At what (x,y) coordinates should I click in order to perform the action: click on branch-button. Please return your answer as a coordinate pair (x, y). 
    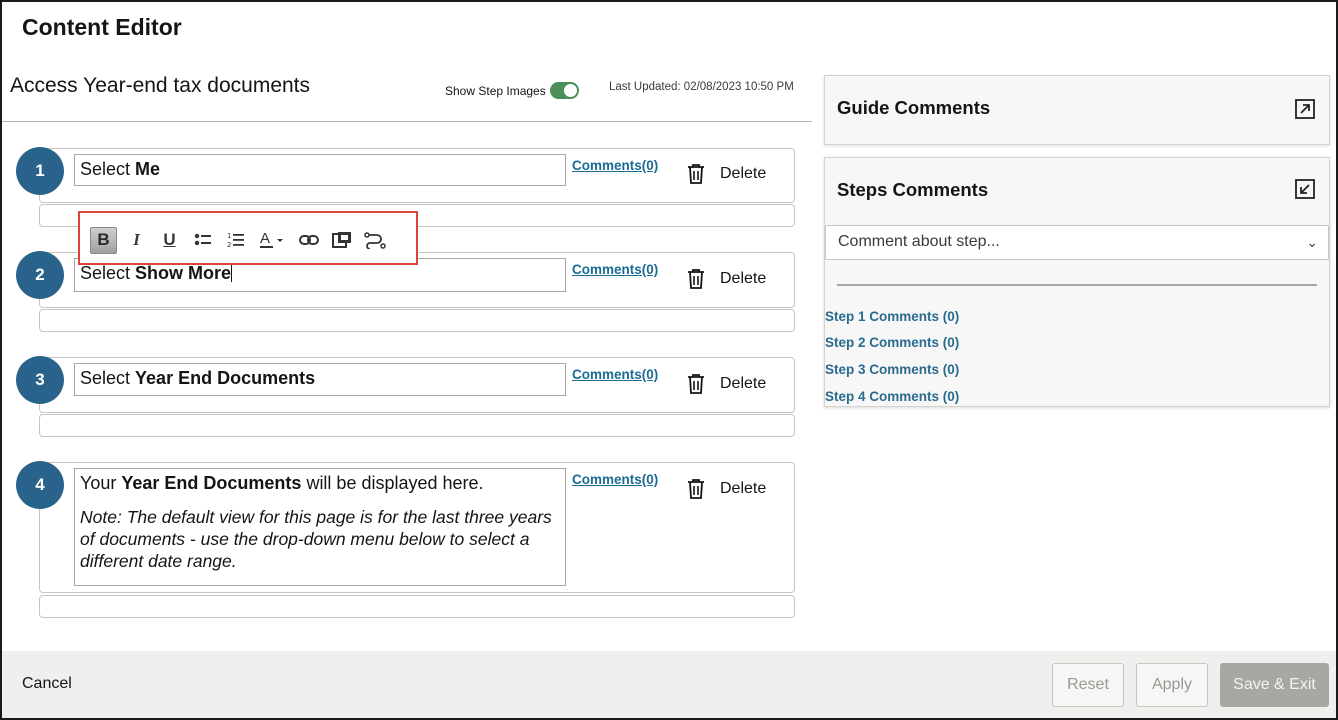
    Looking at the image, I should click on (374, 240).